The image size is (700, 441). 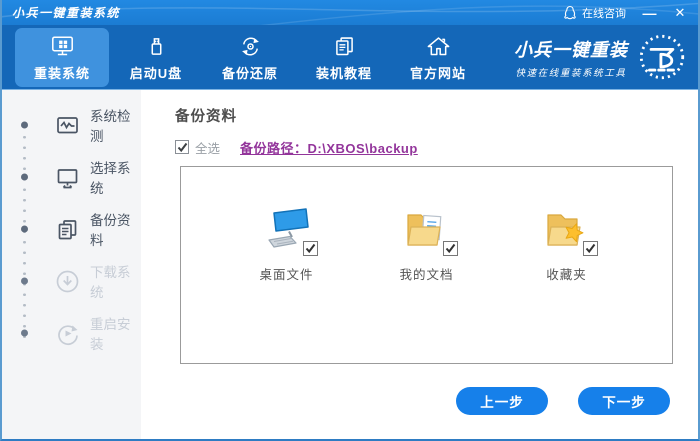 What do you see at coordinates (182, 147) in the screenshot?
I see `checkbox-checked-icon` at bounding box center [182, 147].